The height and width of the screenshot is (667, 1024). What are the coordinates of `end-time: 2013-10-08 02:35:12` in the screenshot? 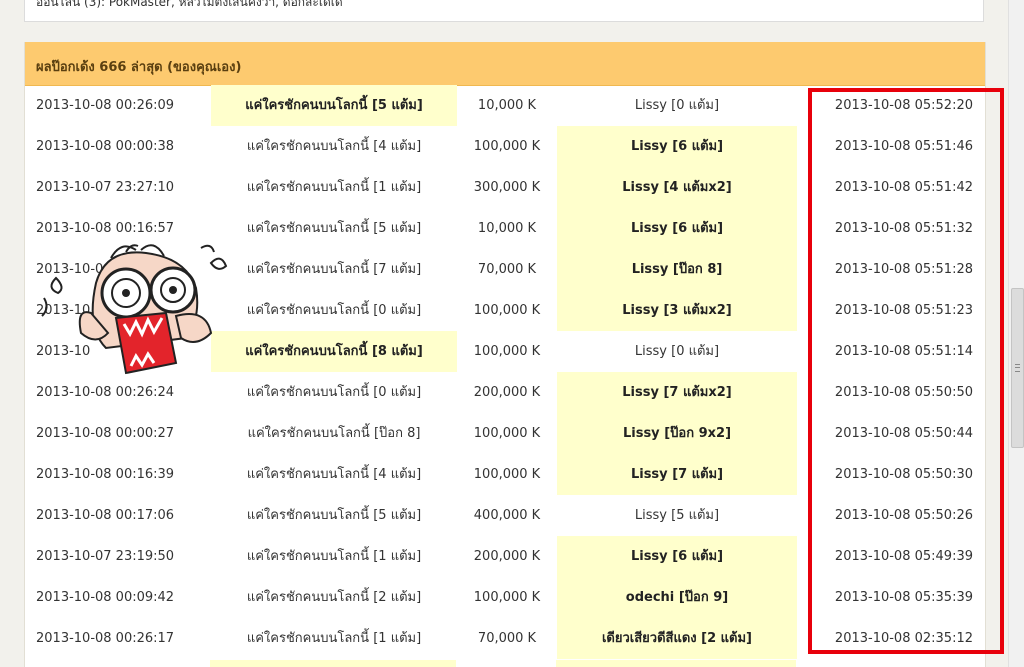 It's located at (903, 638).